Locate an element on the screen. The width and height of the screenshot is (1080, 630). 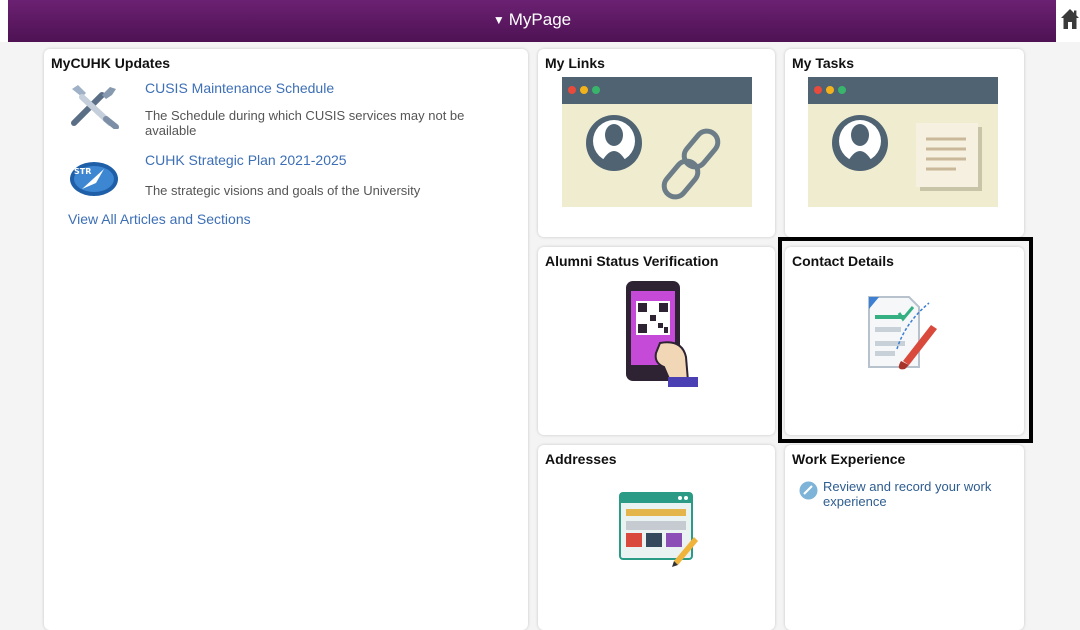
update-link-strategic-plan: CUHK Strategic Plan 2021-2025 is located at coordinates (246, 160).